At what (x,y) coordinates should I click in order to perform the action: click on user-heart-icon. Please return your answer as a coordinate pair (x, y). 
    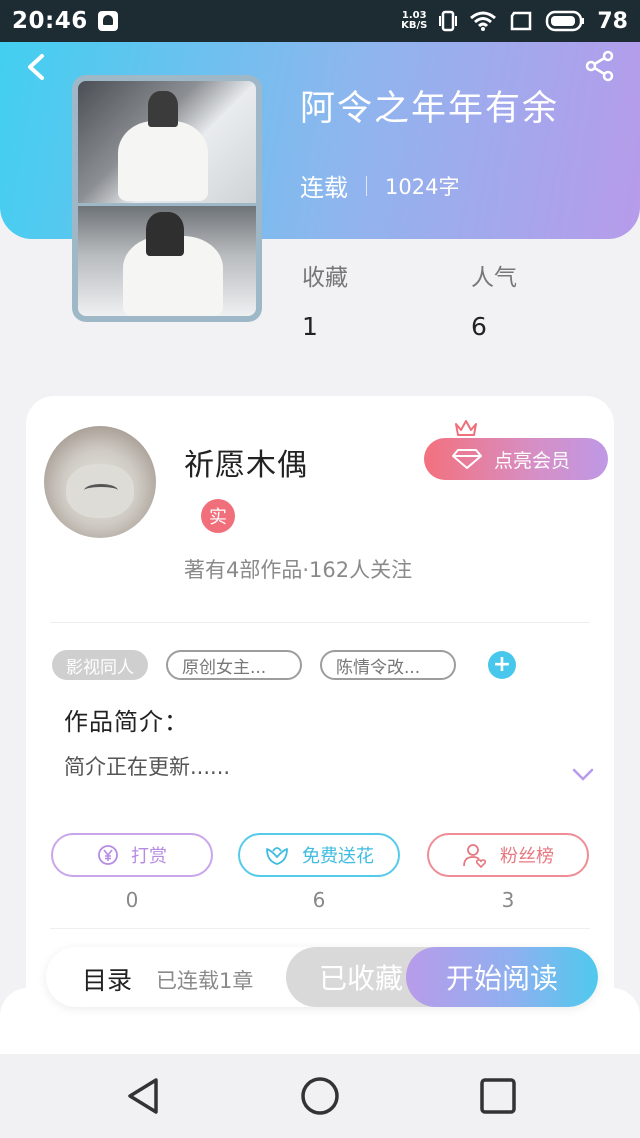
    Looking at the image, I should click on (475, 856).